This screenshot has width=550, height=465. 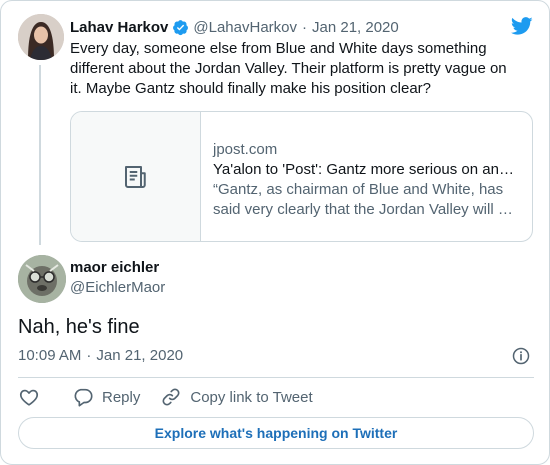 I want to click on actions-divider, so click(x=276, y=377).